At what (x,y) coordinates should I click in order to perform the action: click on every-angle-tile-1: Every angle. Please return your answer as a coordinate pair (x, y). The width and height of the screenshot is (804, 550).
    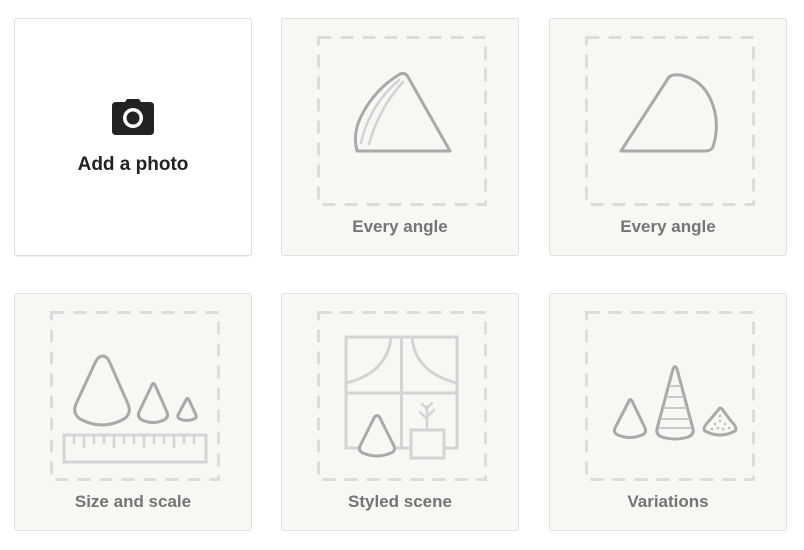
    Looking at the image, I should click on (400, 137).